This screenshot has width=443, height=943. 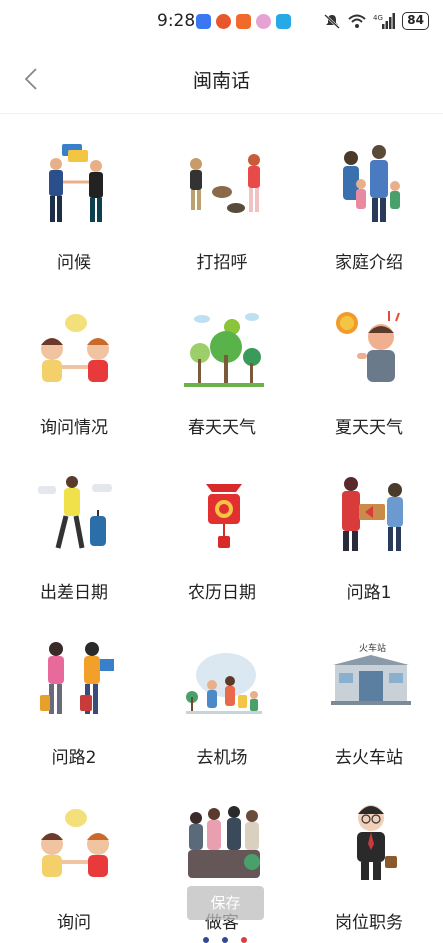 I want to click on tourists-map-icon, so click(x=77, y=678).